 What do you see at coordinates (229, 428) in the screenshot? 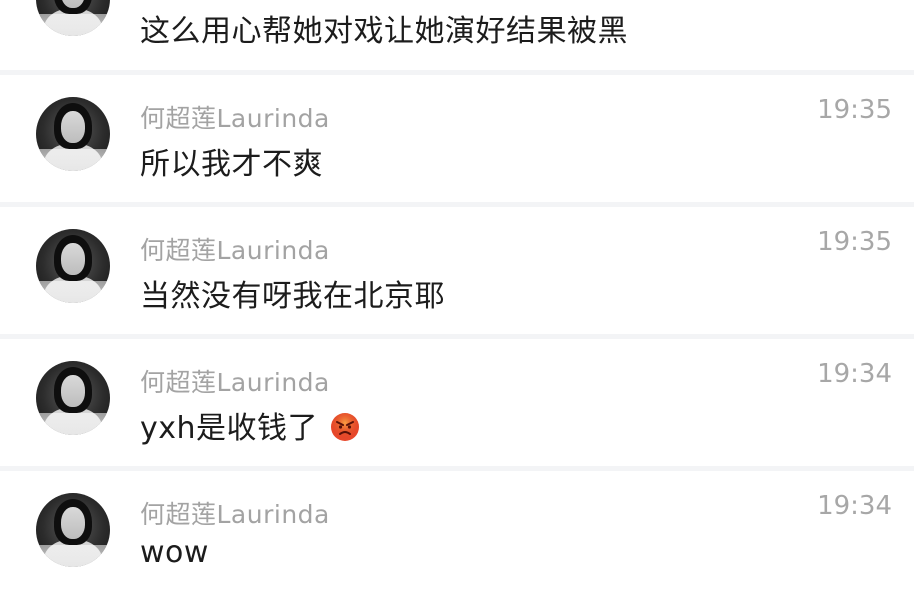
I see `message-text: yxh是收钱了` at bounding box center [229, 428].